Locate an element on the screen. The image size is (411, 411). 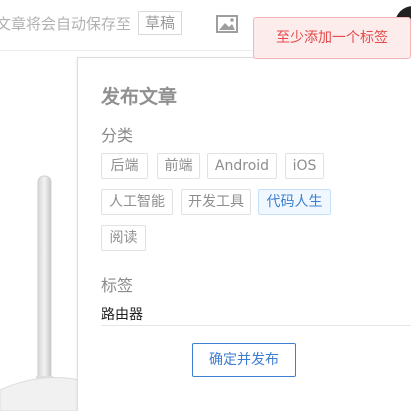
category-tag-ios: iOS is located at coordinates (304, 166).